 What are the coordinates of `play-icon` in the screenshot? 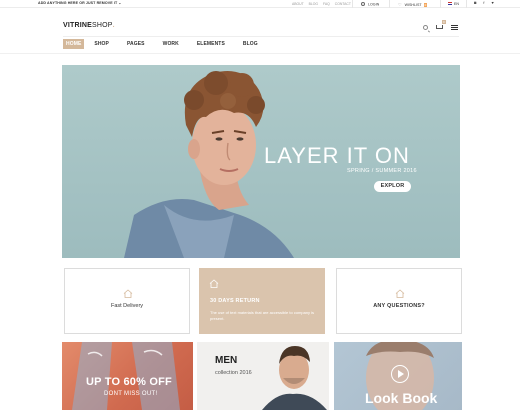 It's located at (400, 374).